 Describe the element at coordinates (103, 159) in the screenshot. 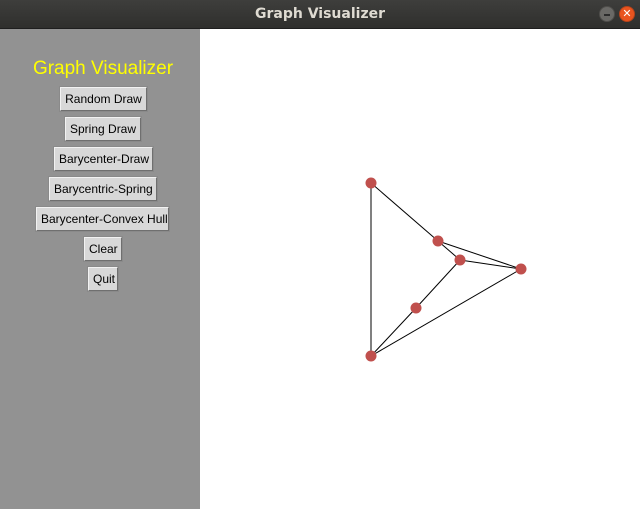

I see `barycenter-draw-button: Barycenter-Draw` at that location.